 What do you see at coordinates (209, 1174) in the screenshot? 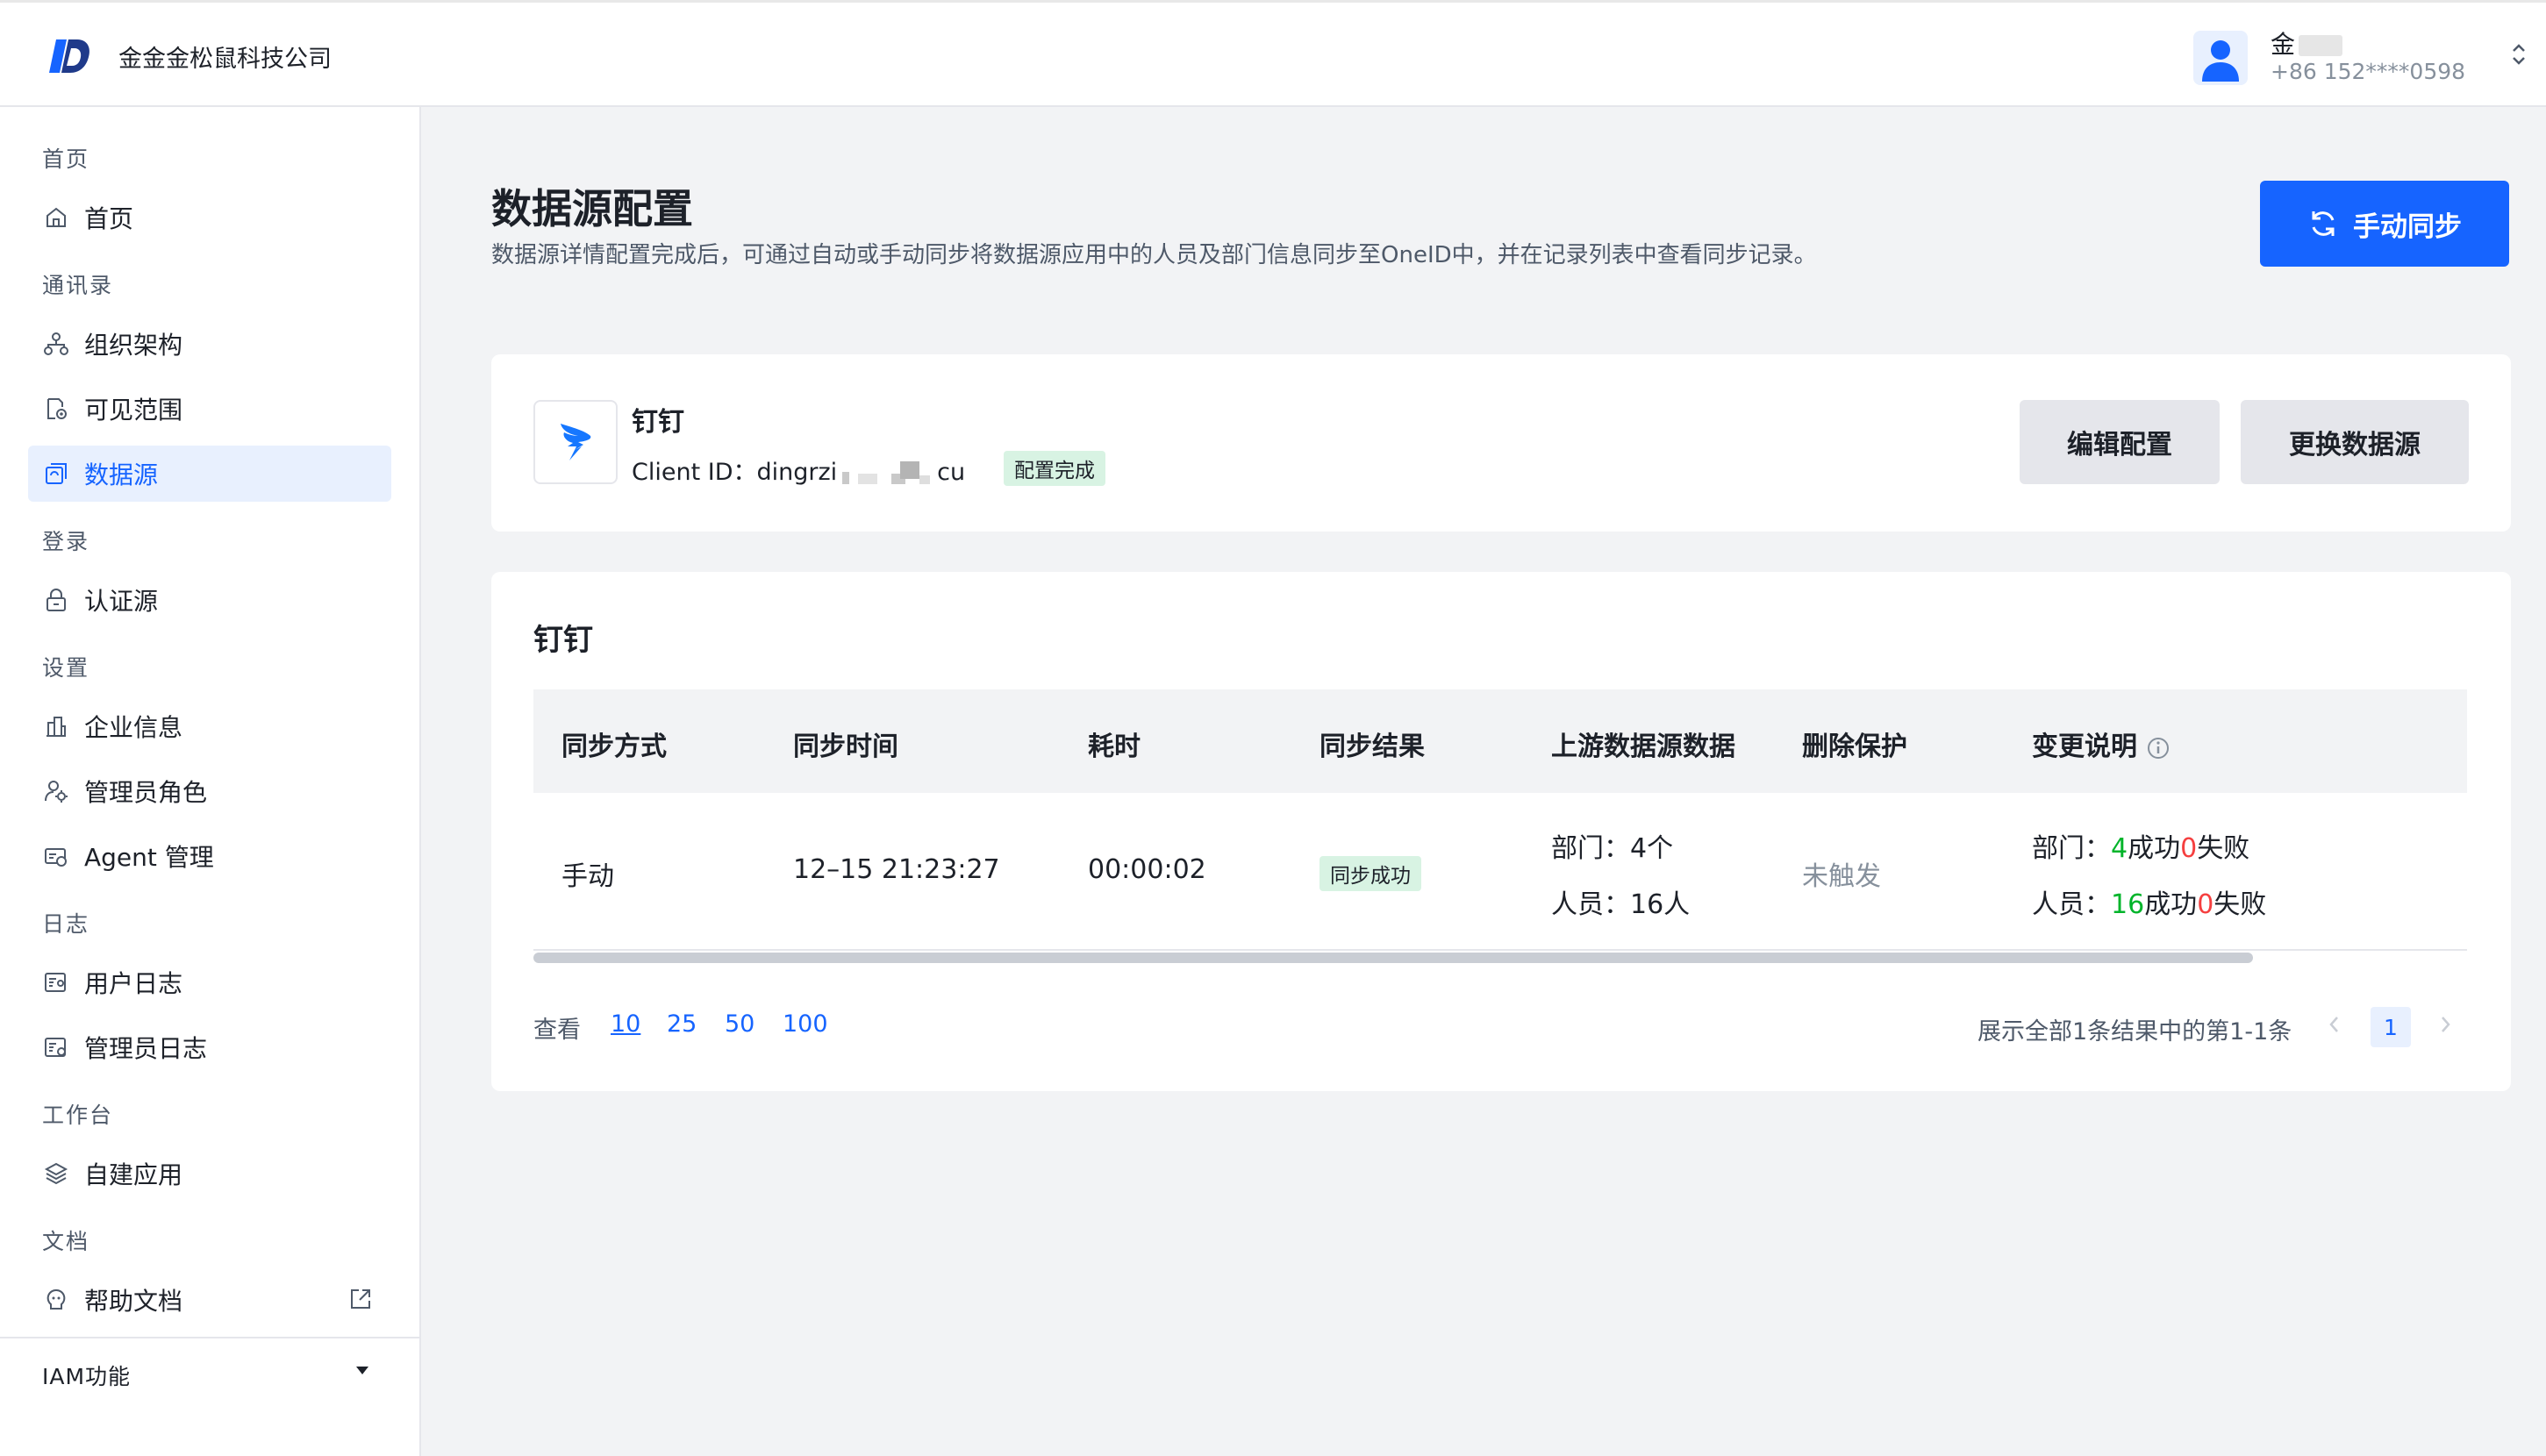
I see `sidebar-item-custom-app: 自建应用` at bounding box center [209, 1174].